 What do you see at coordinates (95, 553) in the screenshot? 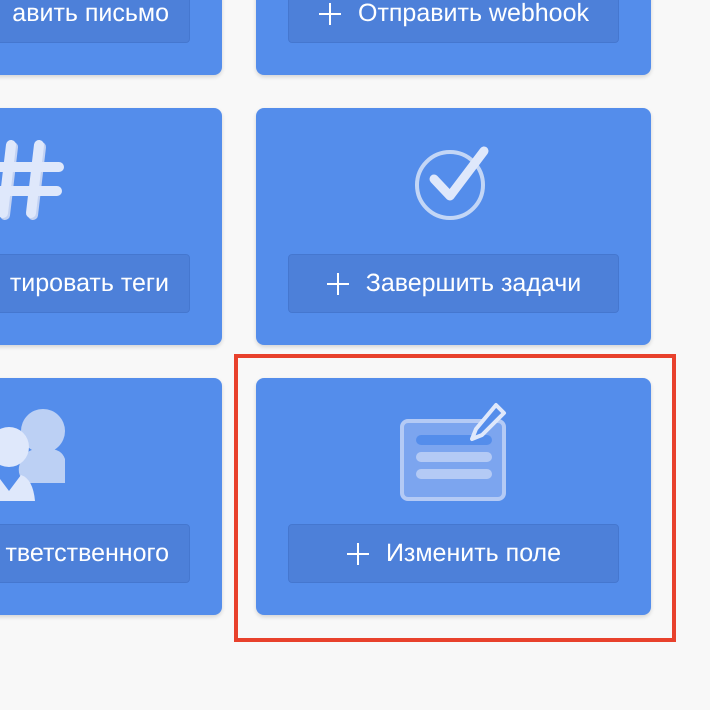
I see `add-action-button: тветственного` at bounding box center [95, 553].